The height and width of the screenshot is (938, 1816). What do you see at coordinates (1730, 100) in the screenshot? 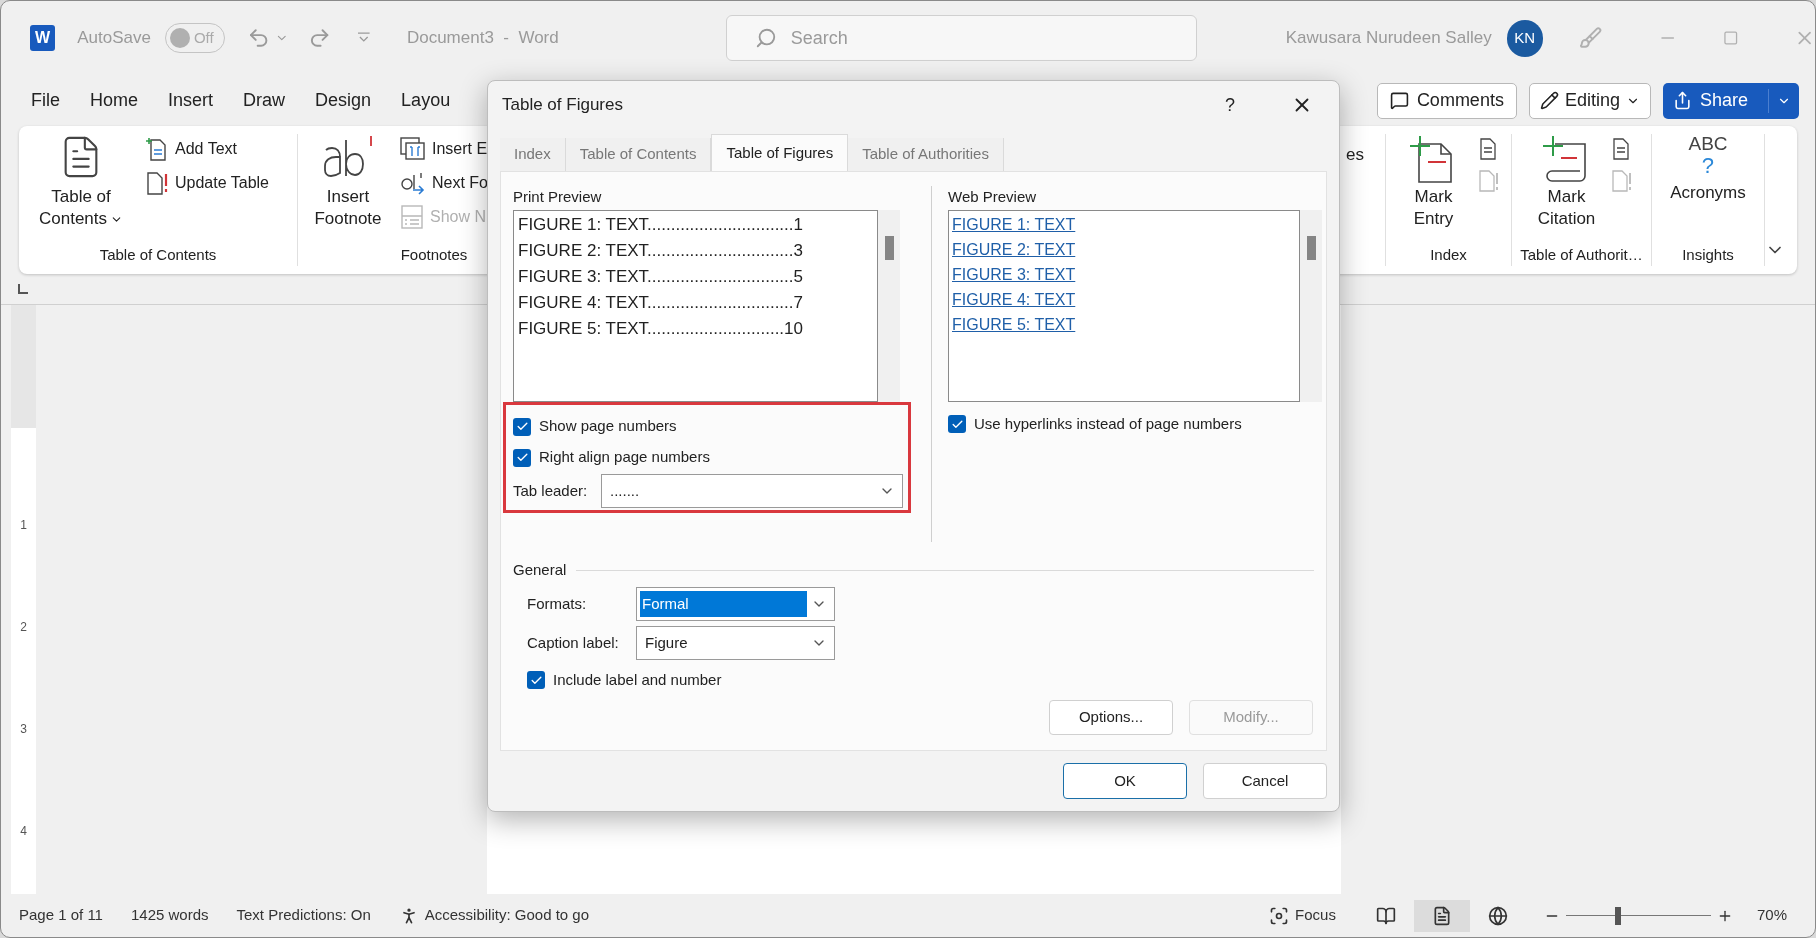
I see `share-button: Share` at bounding box center [1730, 100].